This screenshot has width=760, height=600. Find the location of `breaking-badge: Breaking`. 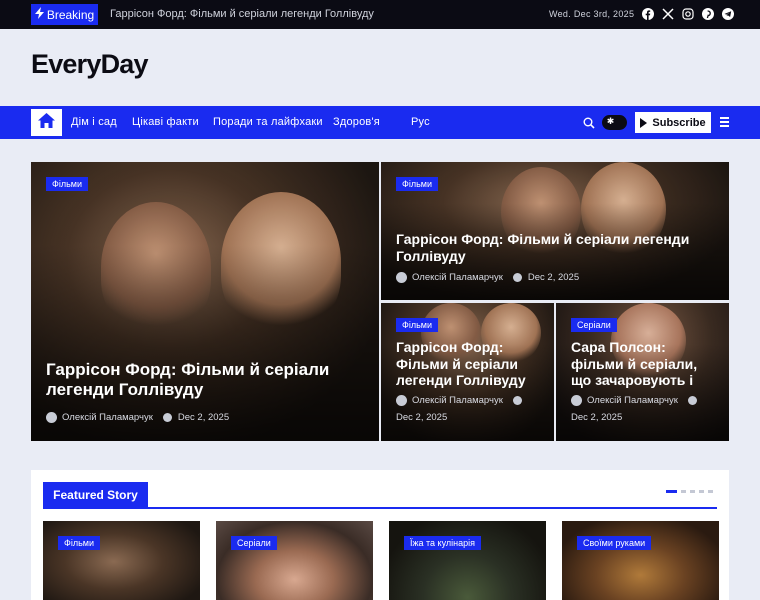

breaking-badge: Breaking is located at coordinates (64, 14).